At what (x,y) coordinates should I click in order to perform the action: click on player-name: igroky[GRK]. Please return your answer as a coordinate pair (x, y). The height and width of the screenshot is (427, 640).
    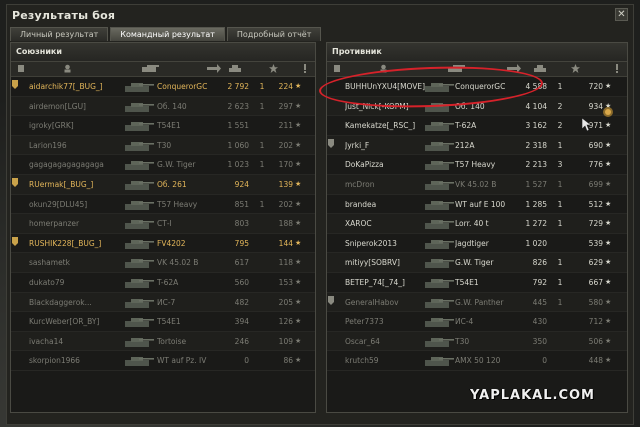
    Looking at the image, I should click on (51, 126).